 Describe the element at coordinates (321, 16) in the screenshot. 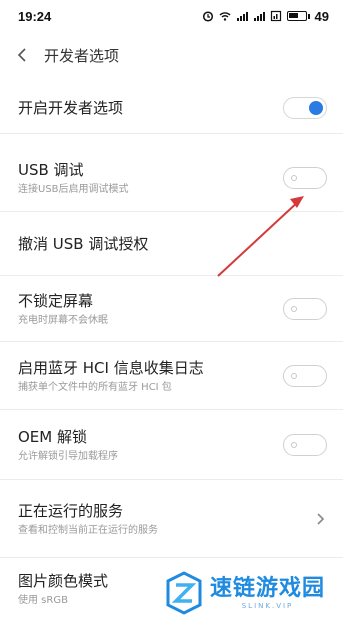

I see `battery-level: 49` at that location.